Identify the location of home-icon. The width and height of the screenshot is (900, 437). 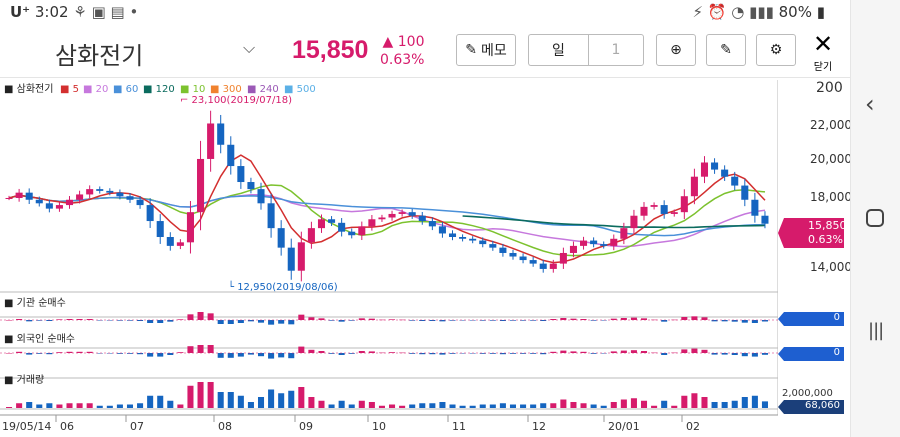
(875, 218).